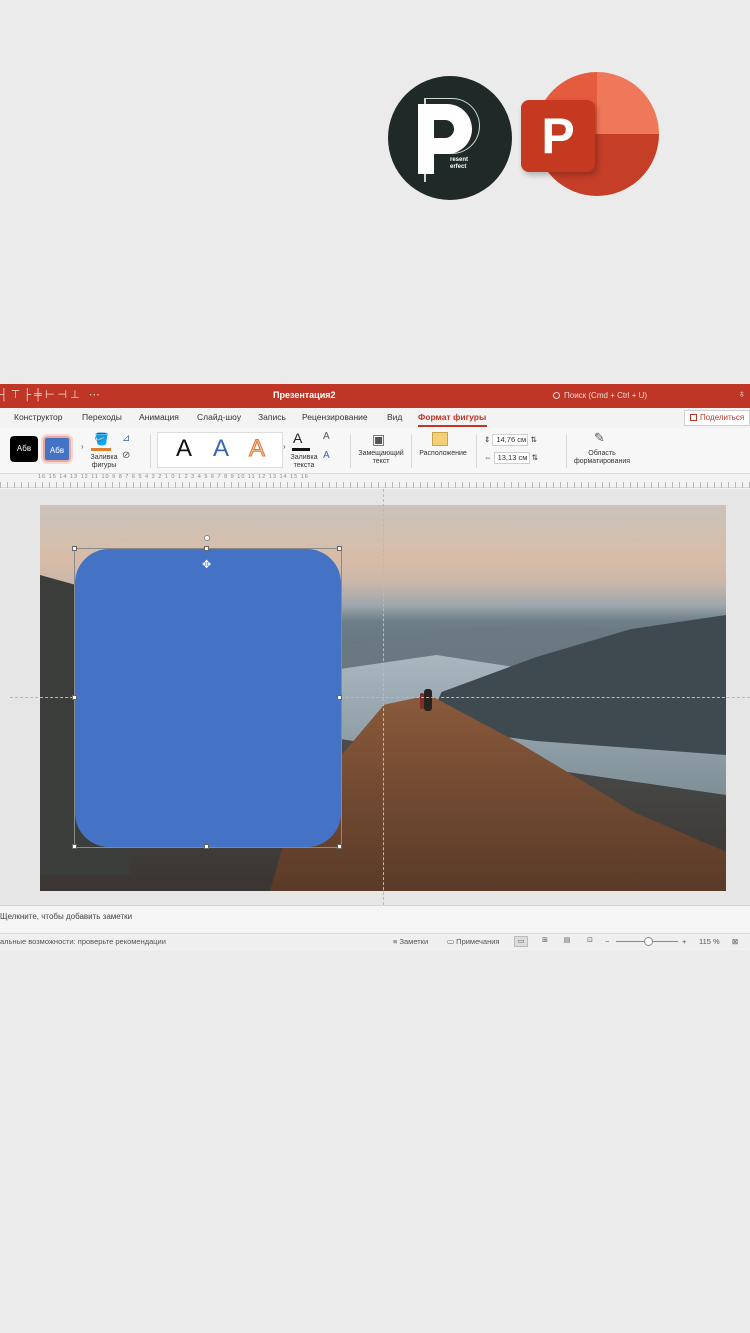  Describe the element at coordinates (383, 697) in the screenshot. I see `vertical-guide` at that location.